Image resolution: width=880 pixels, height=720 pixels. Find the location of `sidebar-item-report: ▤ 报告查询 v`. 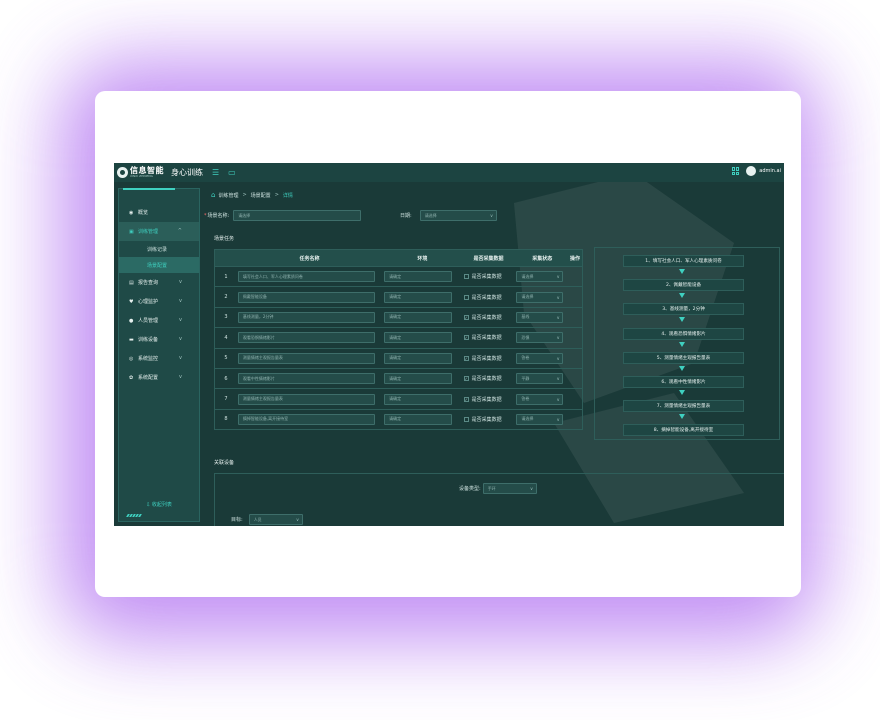

sidebar-item-report: ▤ 报告查询 v is located at coordinates (159, 282).